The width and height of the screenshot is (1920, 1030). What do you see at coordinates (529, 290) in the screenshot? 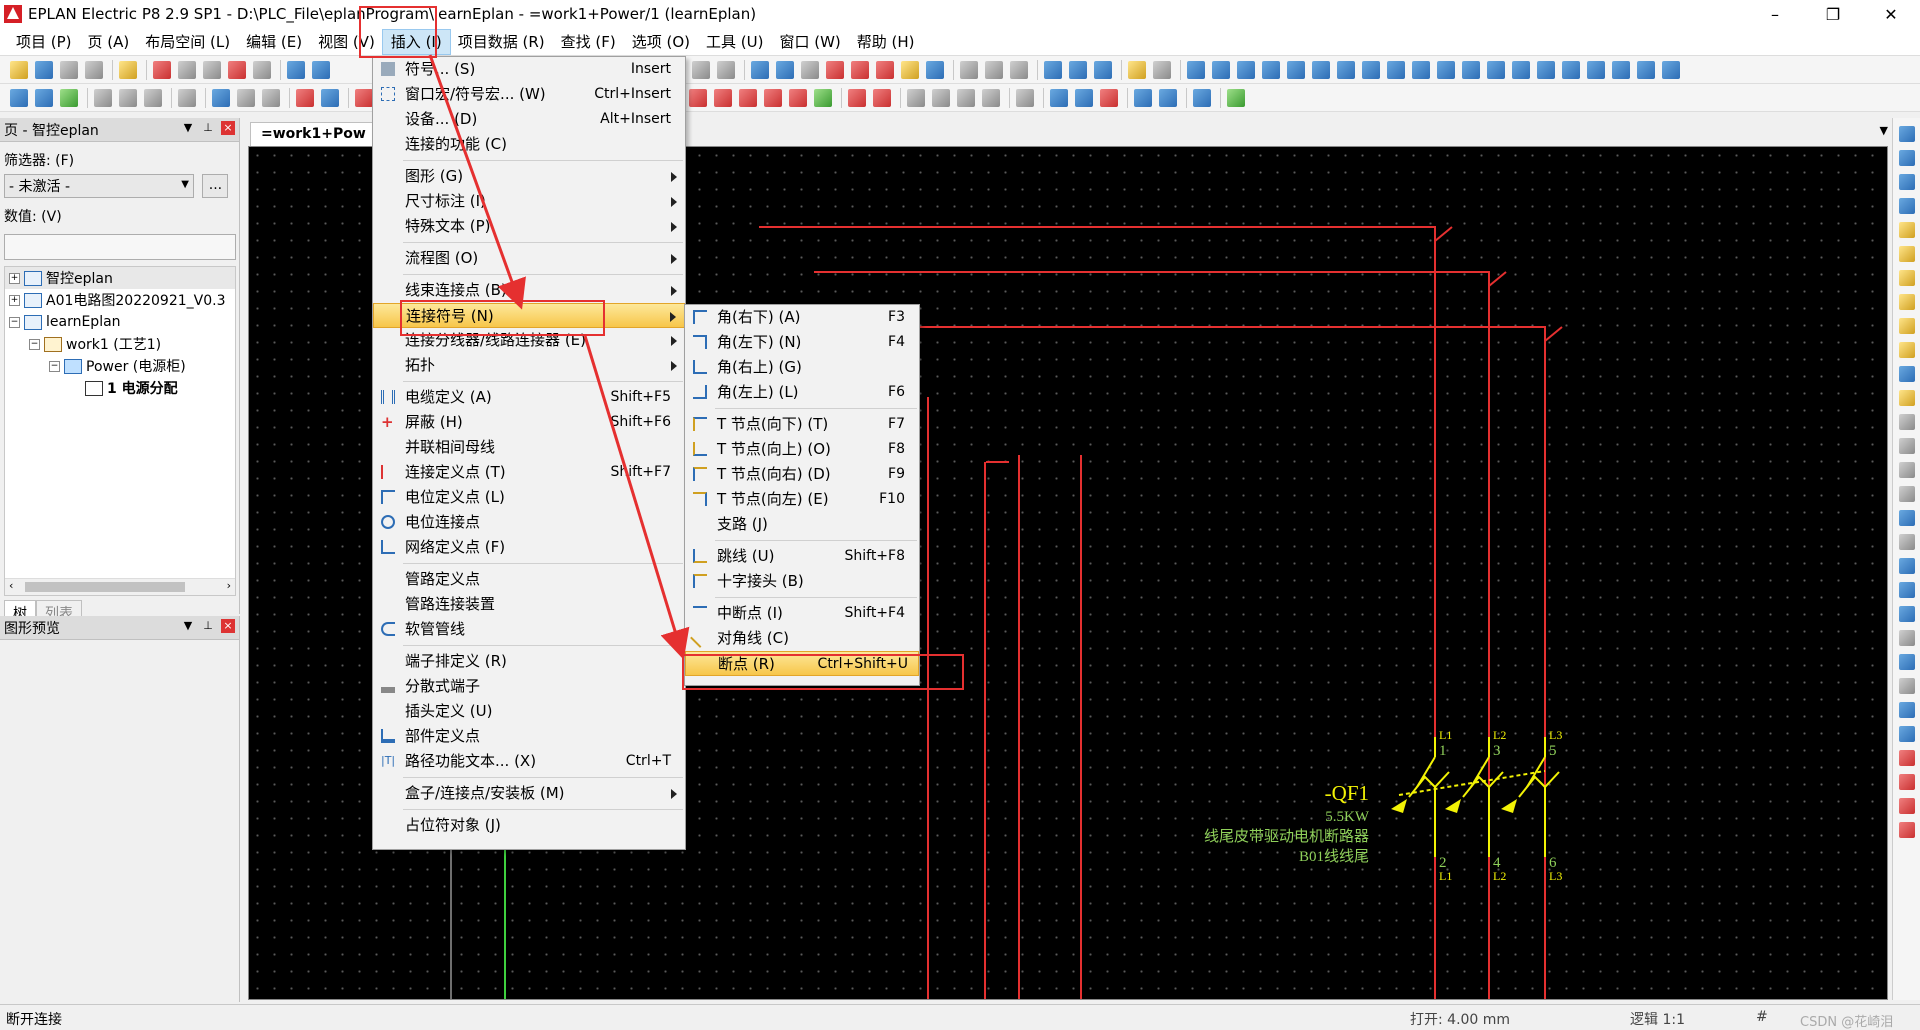
I see `menu-item-harness-point: 线束连接点 (B)` at bounding box center [529, 290].